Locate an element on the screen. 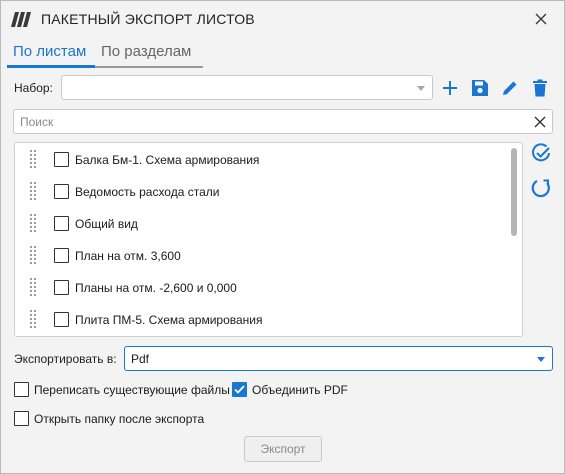  close-button is located at coordinates (541, 19).